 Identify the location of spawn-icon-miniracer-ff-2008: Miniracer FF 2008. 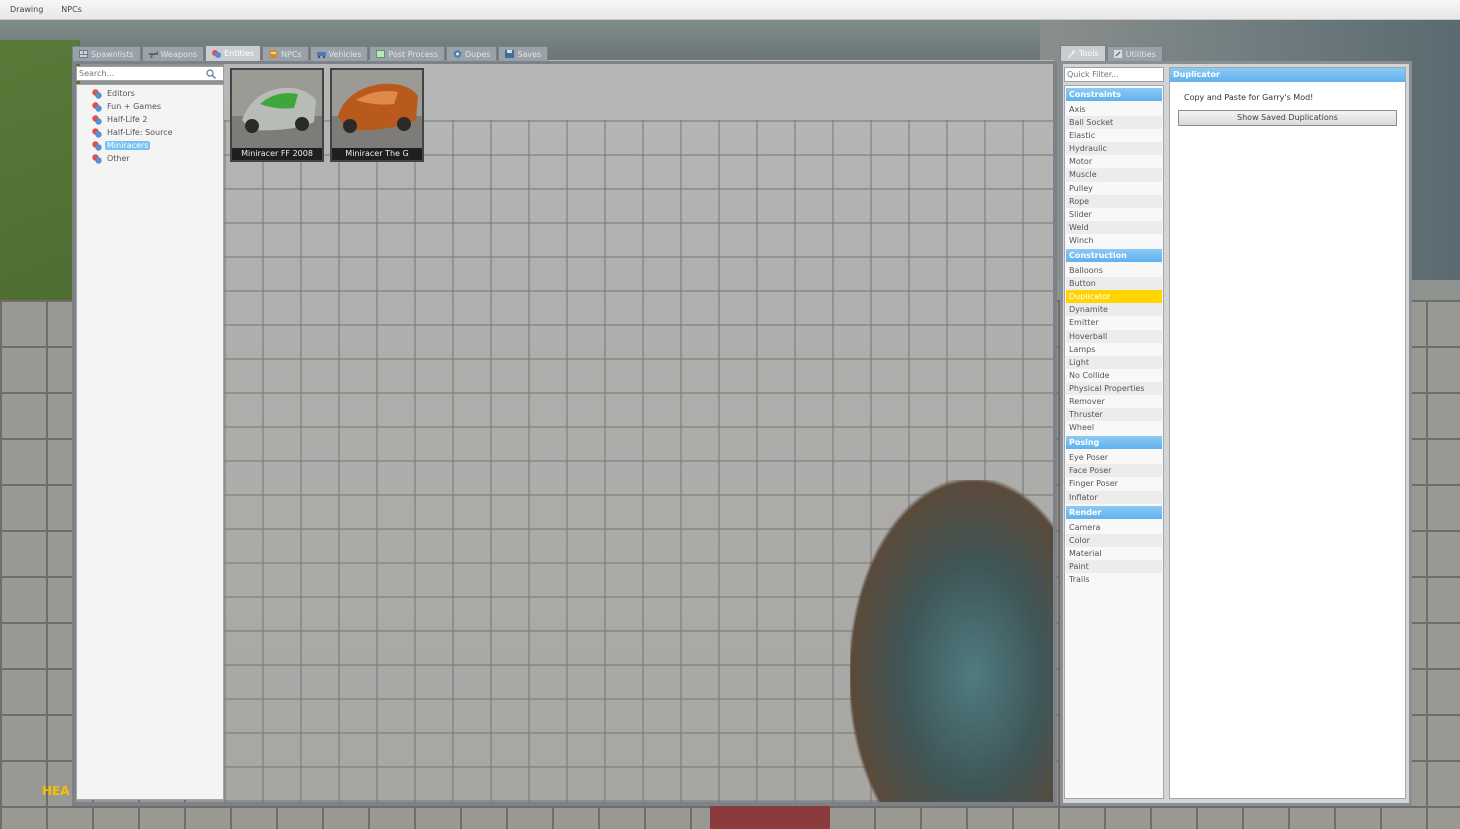
(277, 115).